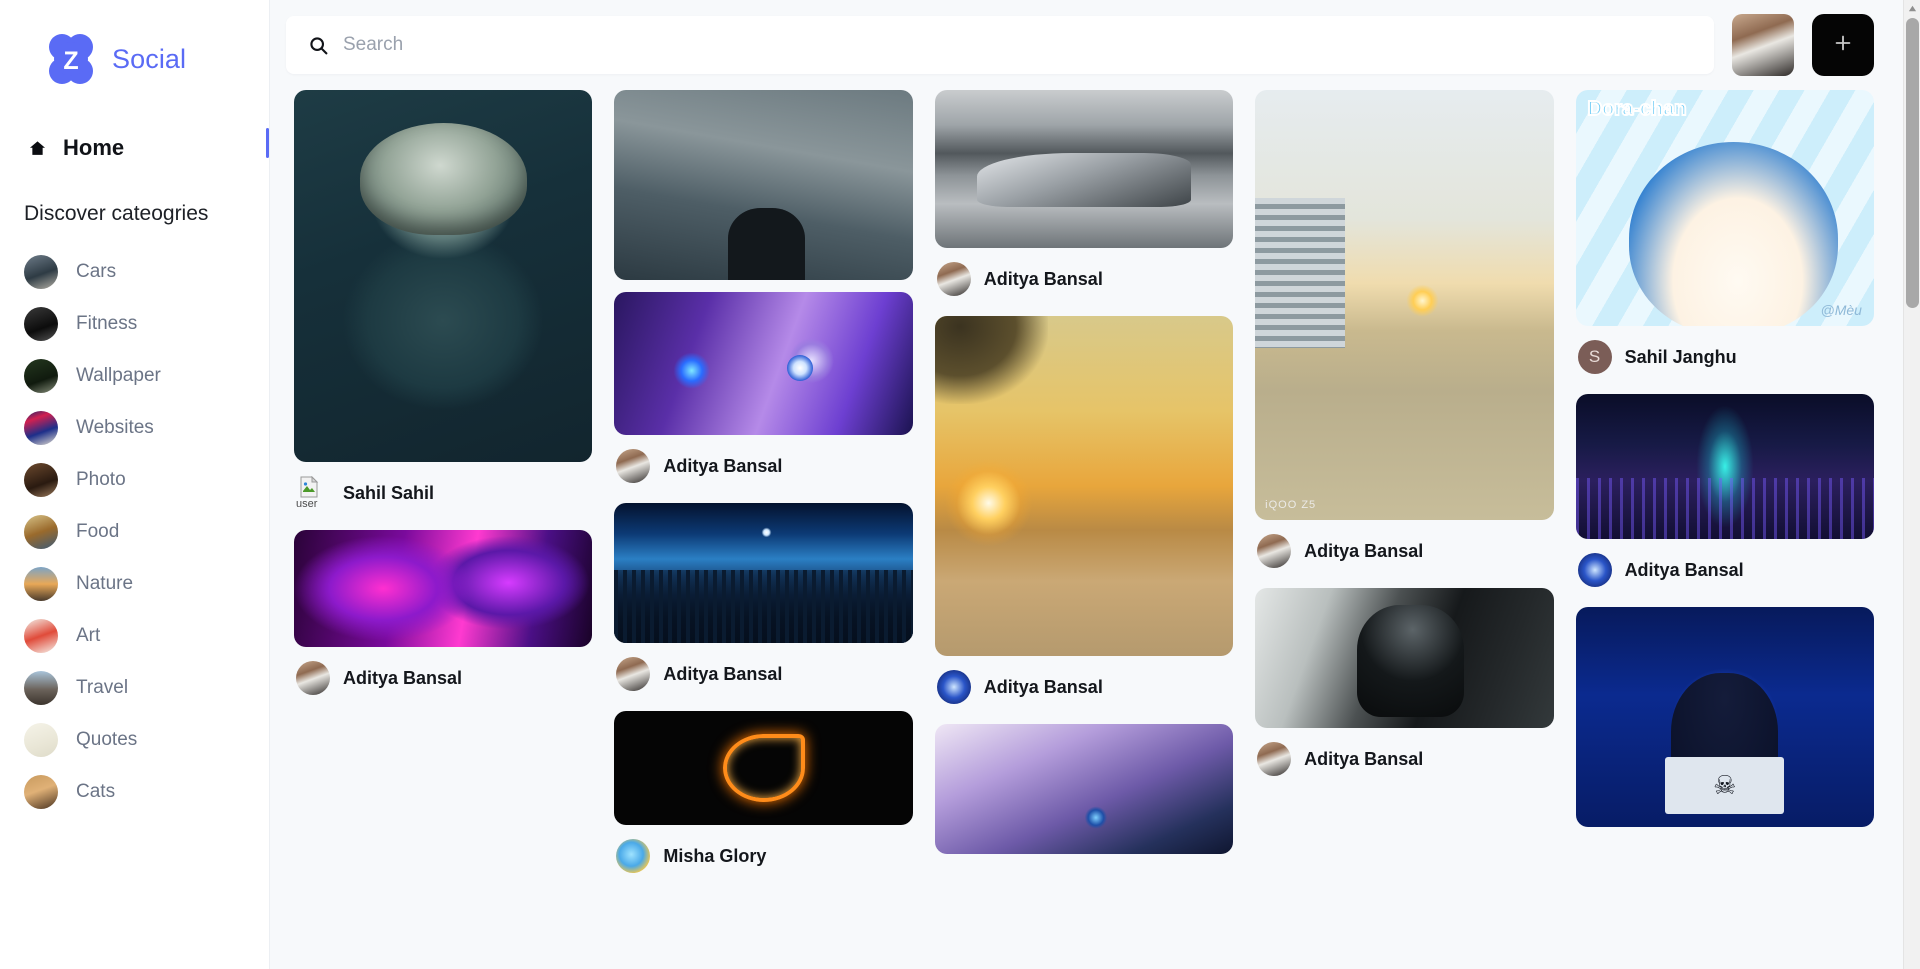 This screenshot has height=969, width=1920. Describe the element at coordinates (134, 324) in the screenshot. I see `sidebar-item-fitness: Fitness` at that location.